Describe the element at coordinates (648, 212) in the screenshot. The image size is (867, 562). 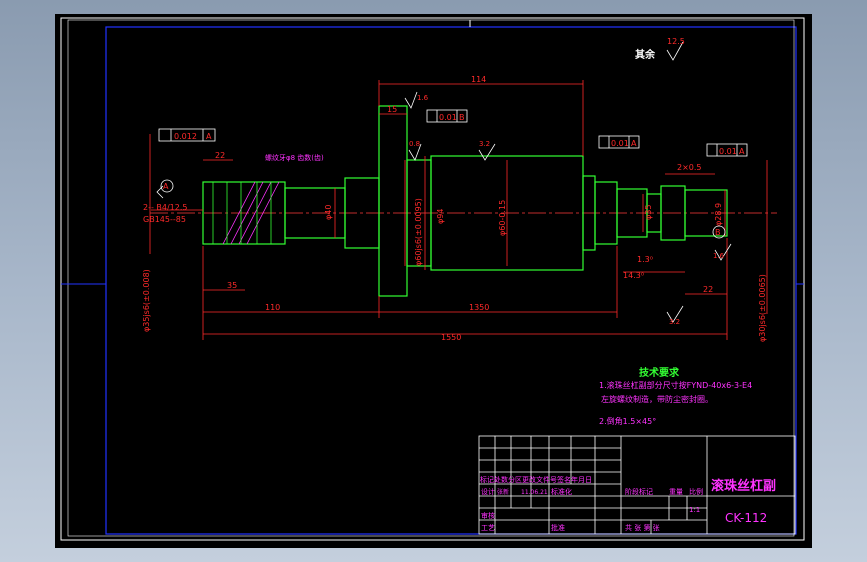
I see `dia-35b: φ35` at that location.